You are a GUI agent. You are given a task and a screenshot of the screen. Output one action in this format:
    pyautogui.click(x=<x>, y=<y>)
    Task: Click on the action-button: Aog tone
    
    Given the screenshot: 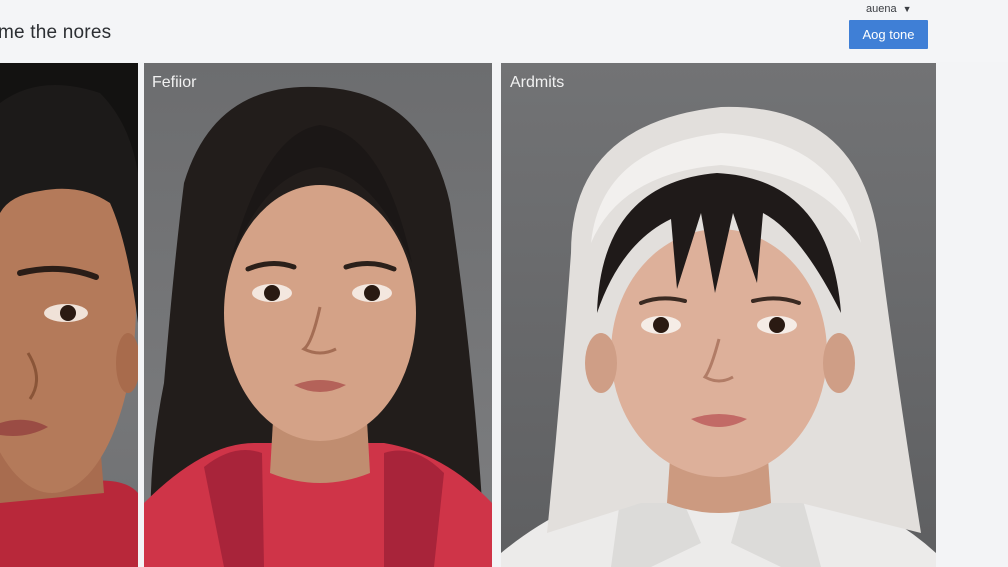 What is the action you would take?
    pyautogui.click(x=888, y=34)
    